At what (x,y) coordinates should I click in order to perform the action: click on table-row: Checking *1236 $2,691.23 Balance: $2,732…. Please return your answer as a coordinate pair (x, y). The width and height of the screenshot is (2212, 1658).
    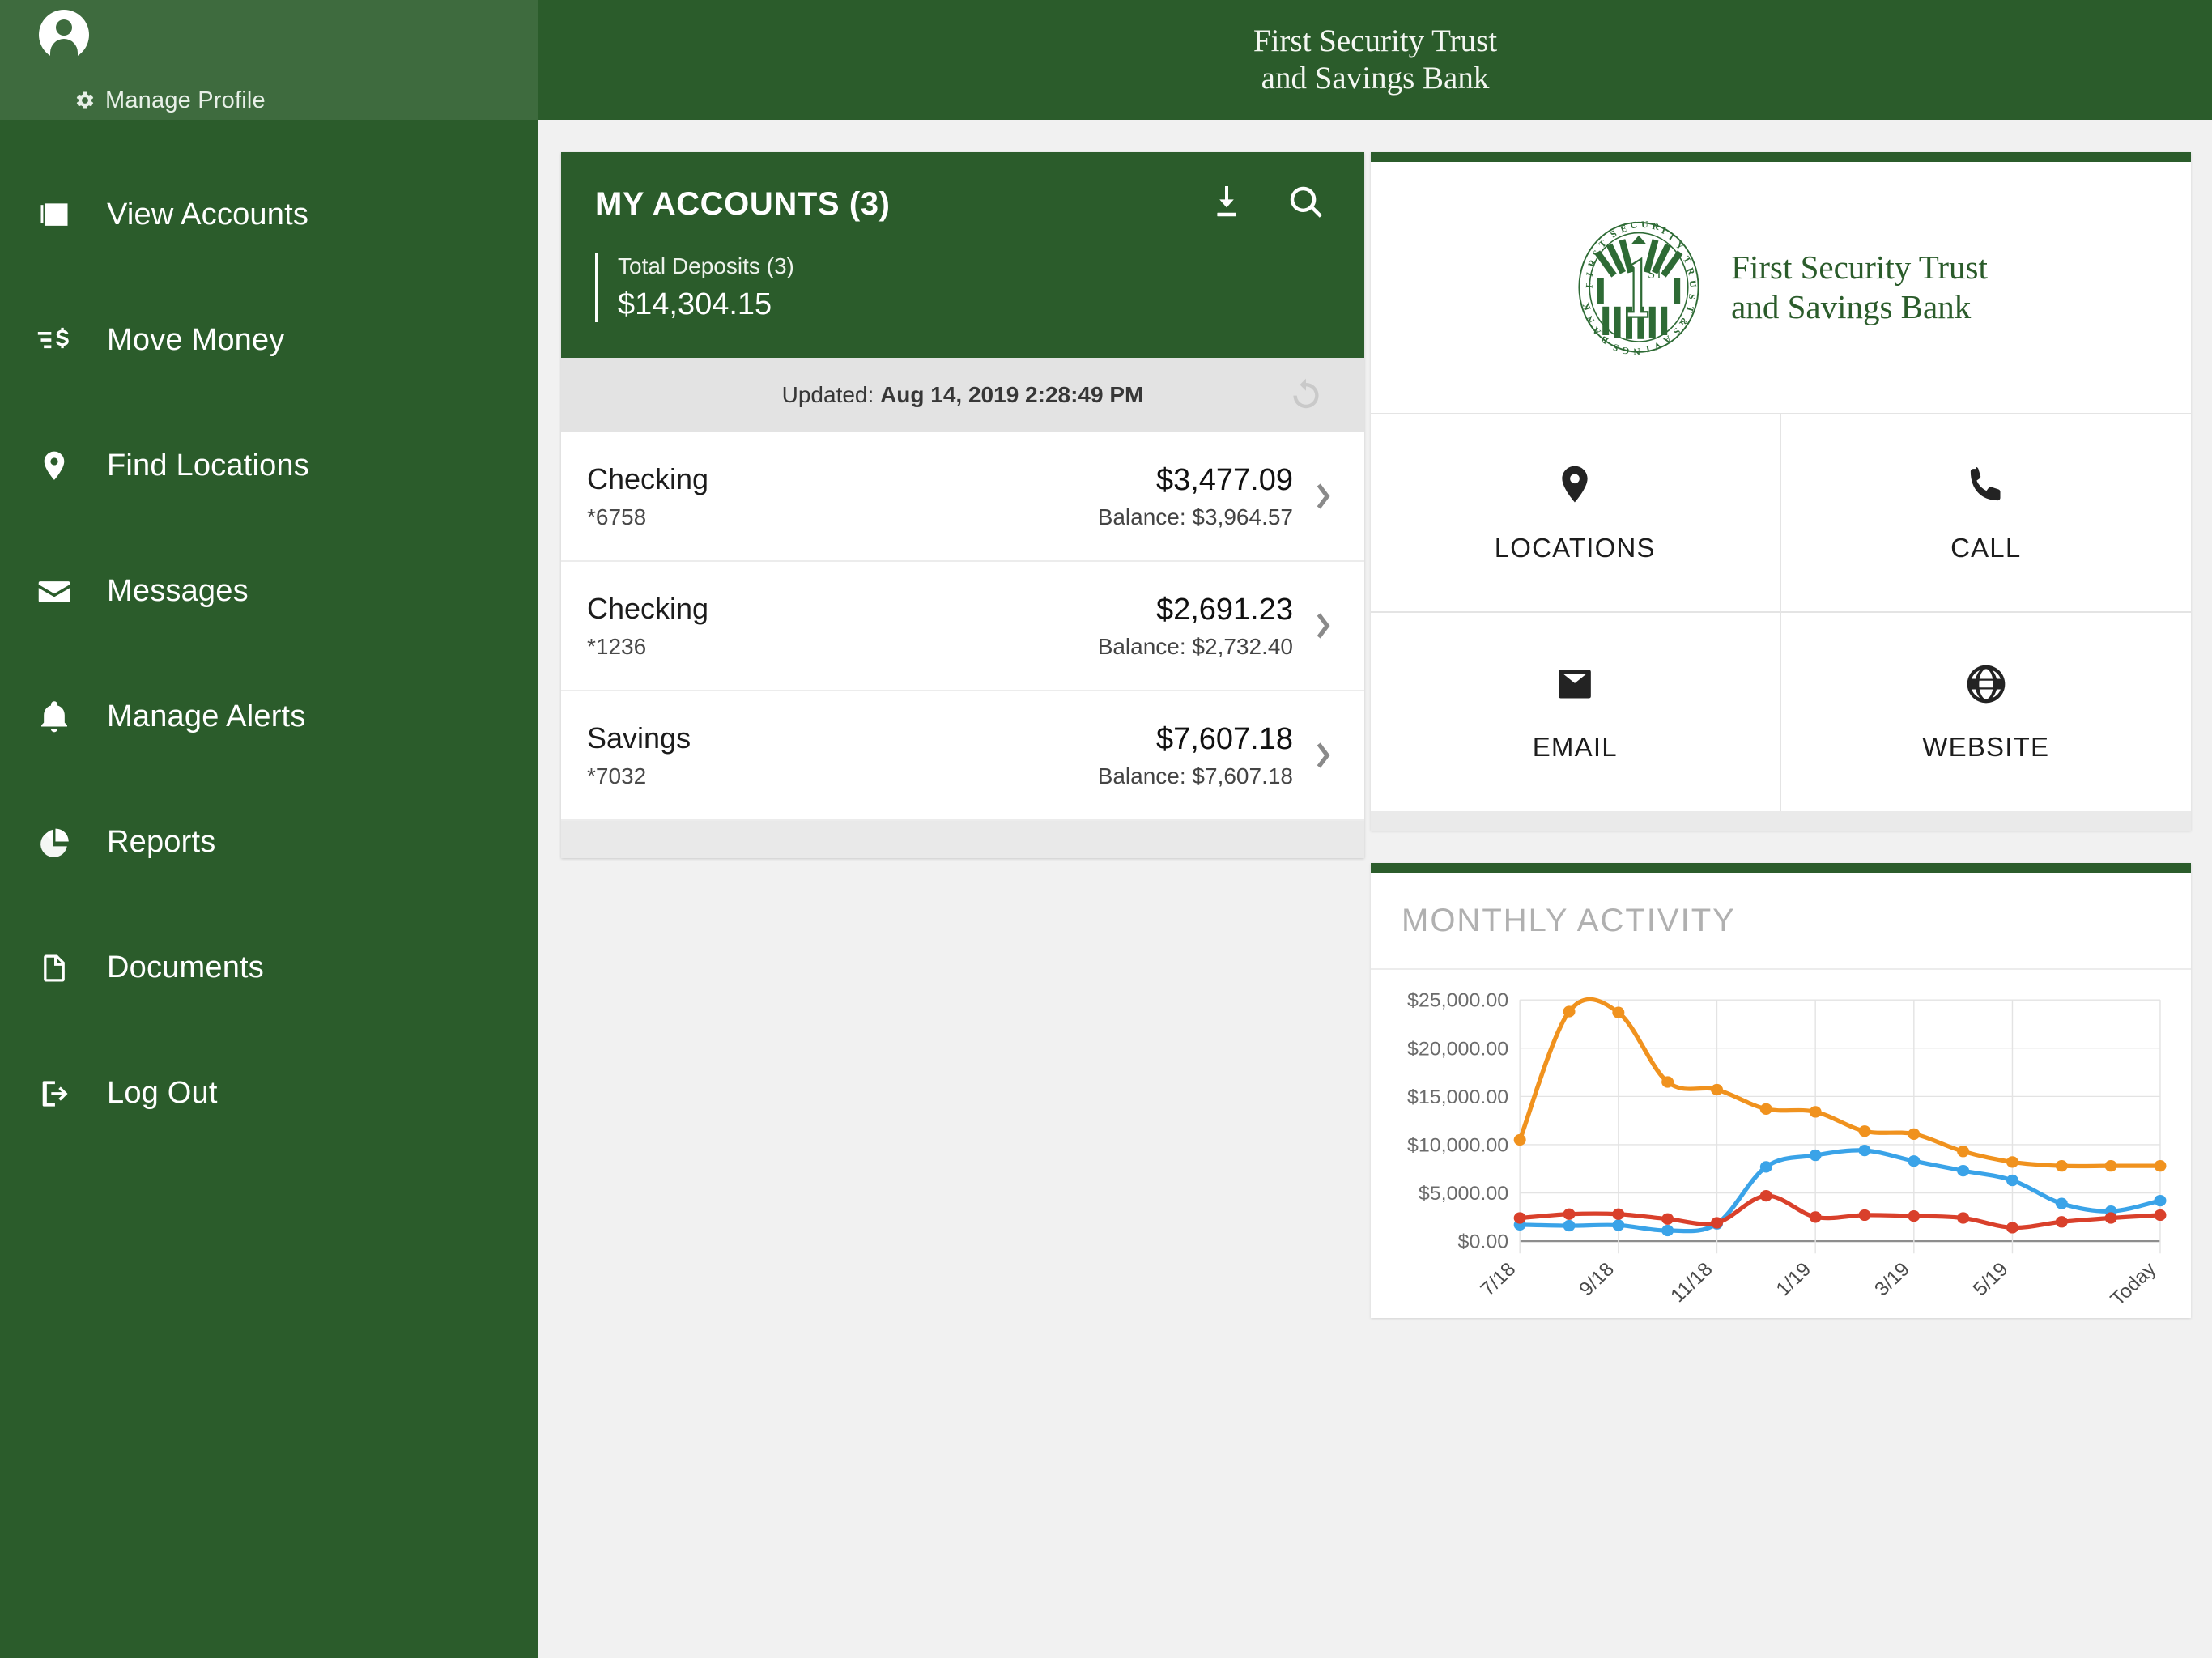
    Looking at the image, I should click on (962, 626).